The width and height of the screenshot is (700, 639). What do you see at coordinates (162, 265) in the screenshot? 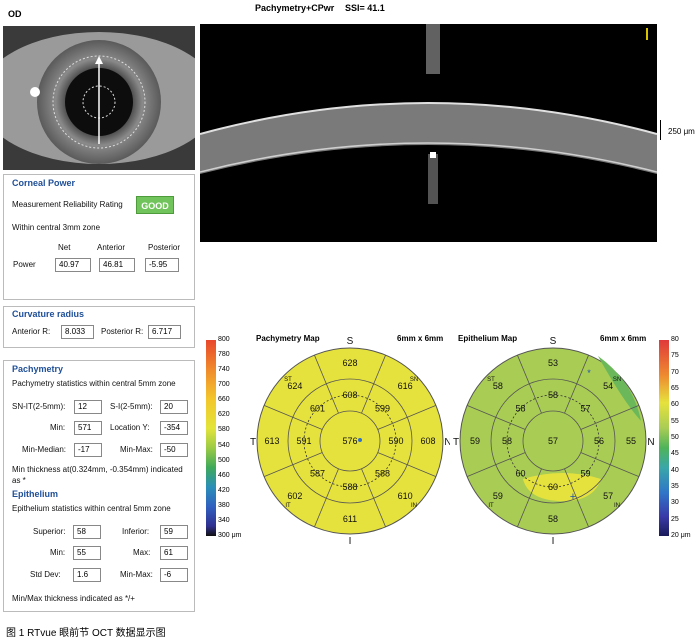
I see `power-posterior: -5.95` at bounding box center [162, 265].